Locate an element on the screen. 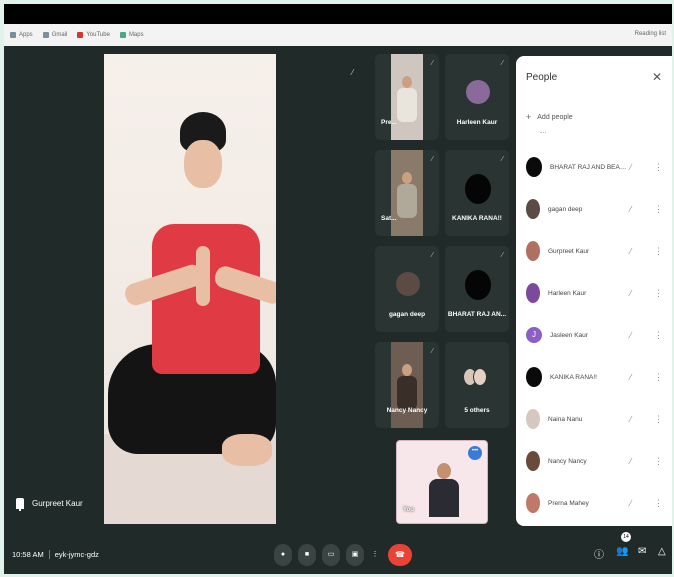 Image resolution: width=674 pixels, height=577 pixels. participant-tile: Nancy Nancy ⁄ is located at coordinates (407, 385).